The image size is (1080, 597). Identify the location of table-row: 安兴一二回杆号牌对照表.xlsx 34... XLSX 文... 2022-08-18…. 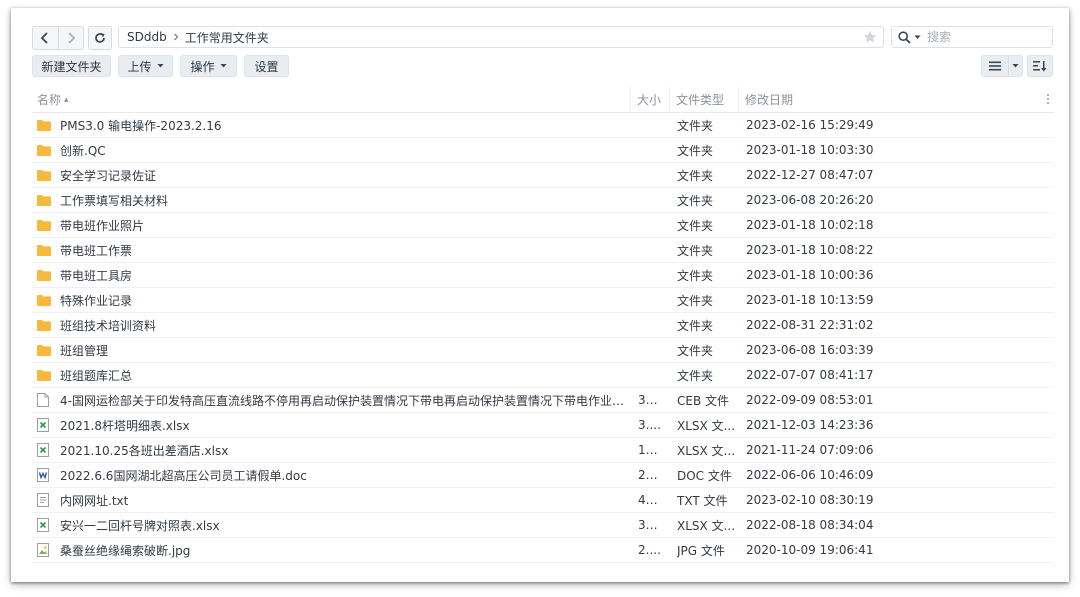
(543, 525).